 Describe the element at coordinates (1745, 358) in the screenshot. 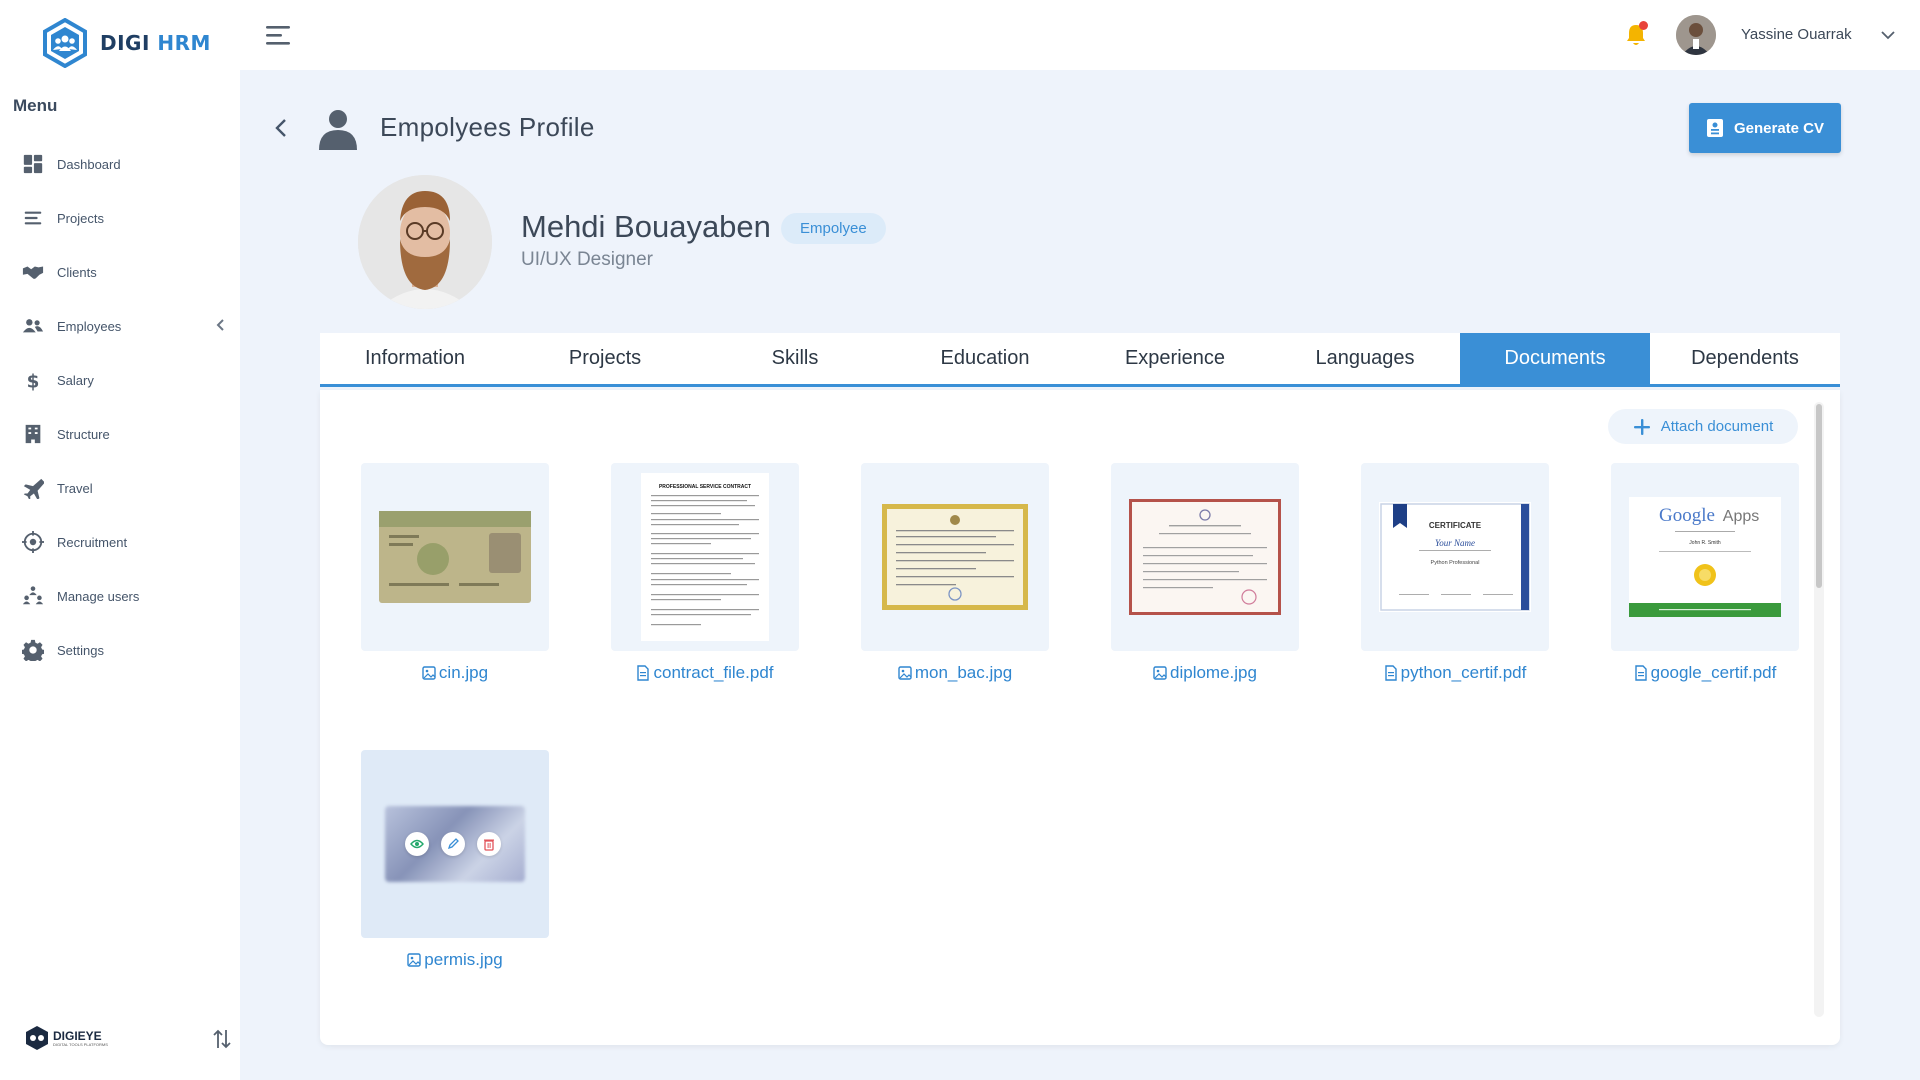

I see `tab-dependents: Dependents` at that location.